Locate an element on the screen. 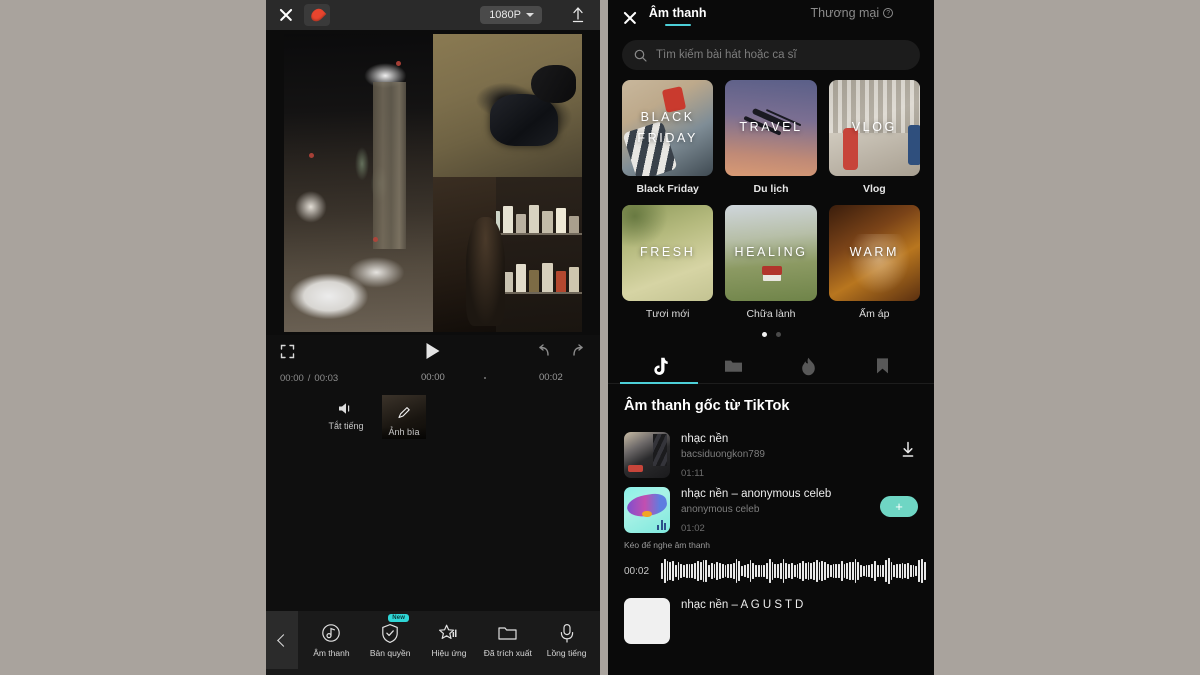 The image size is (1200, 675). question-mark-icon: ? is located at coordinates (888, 13).